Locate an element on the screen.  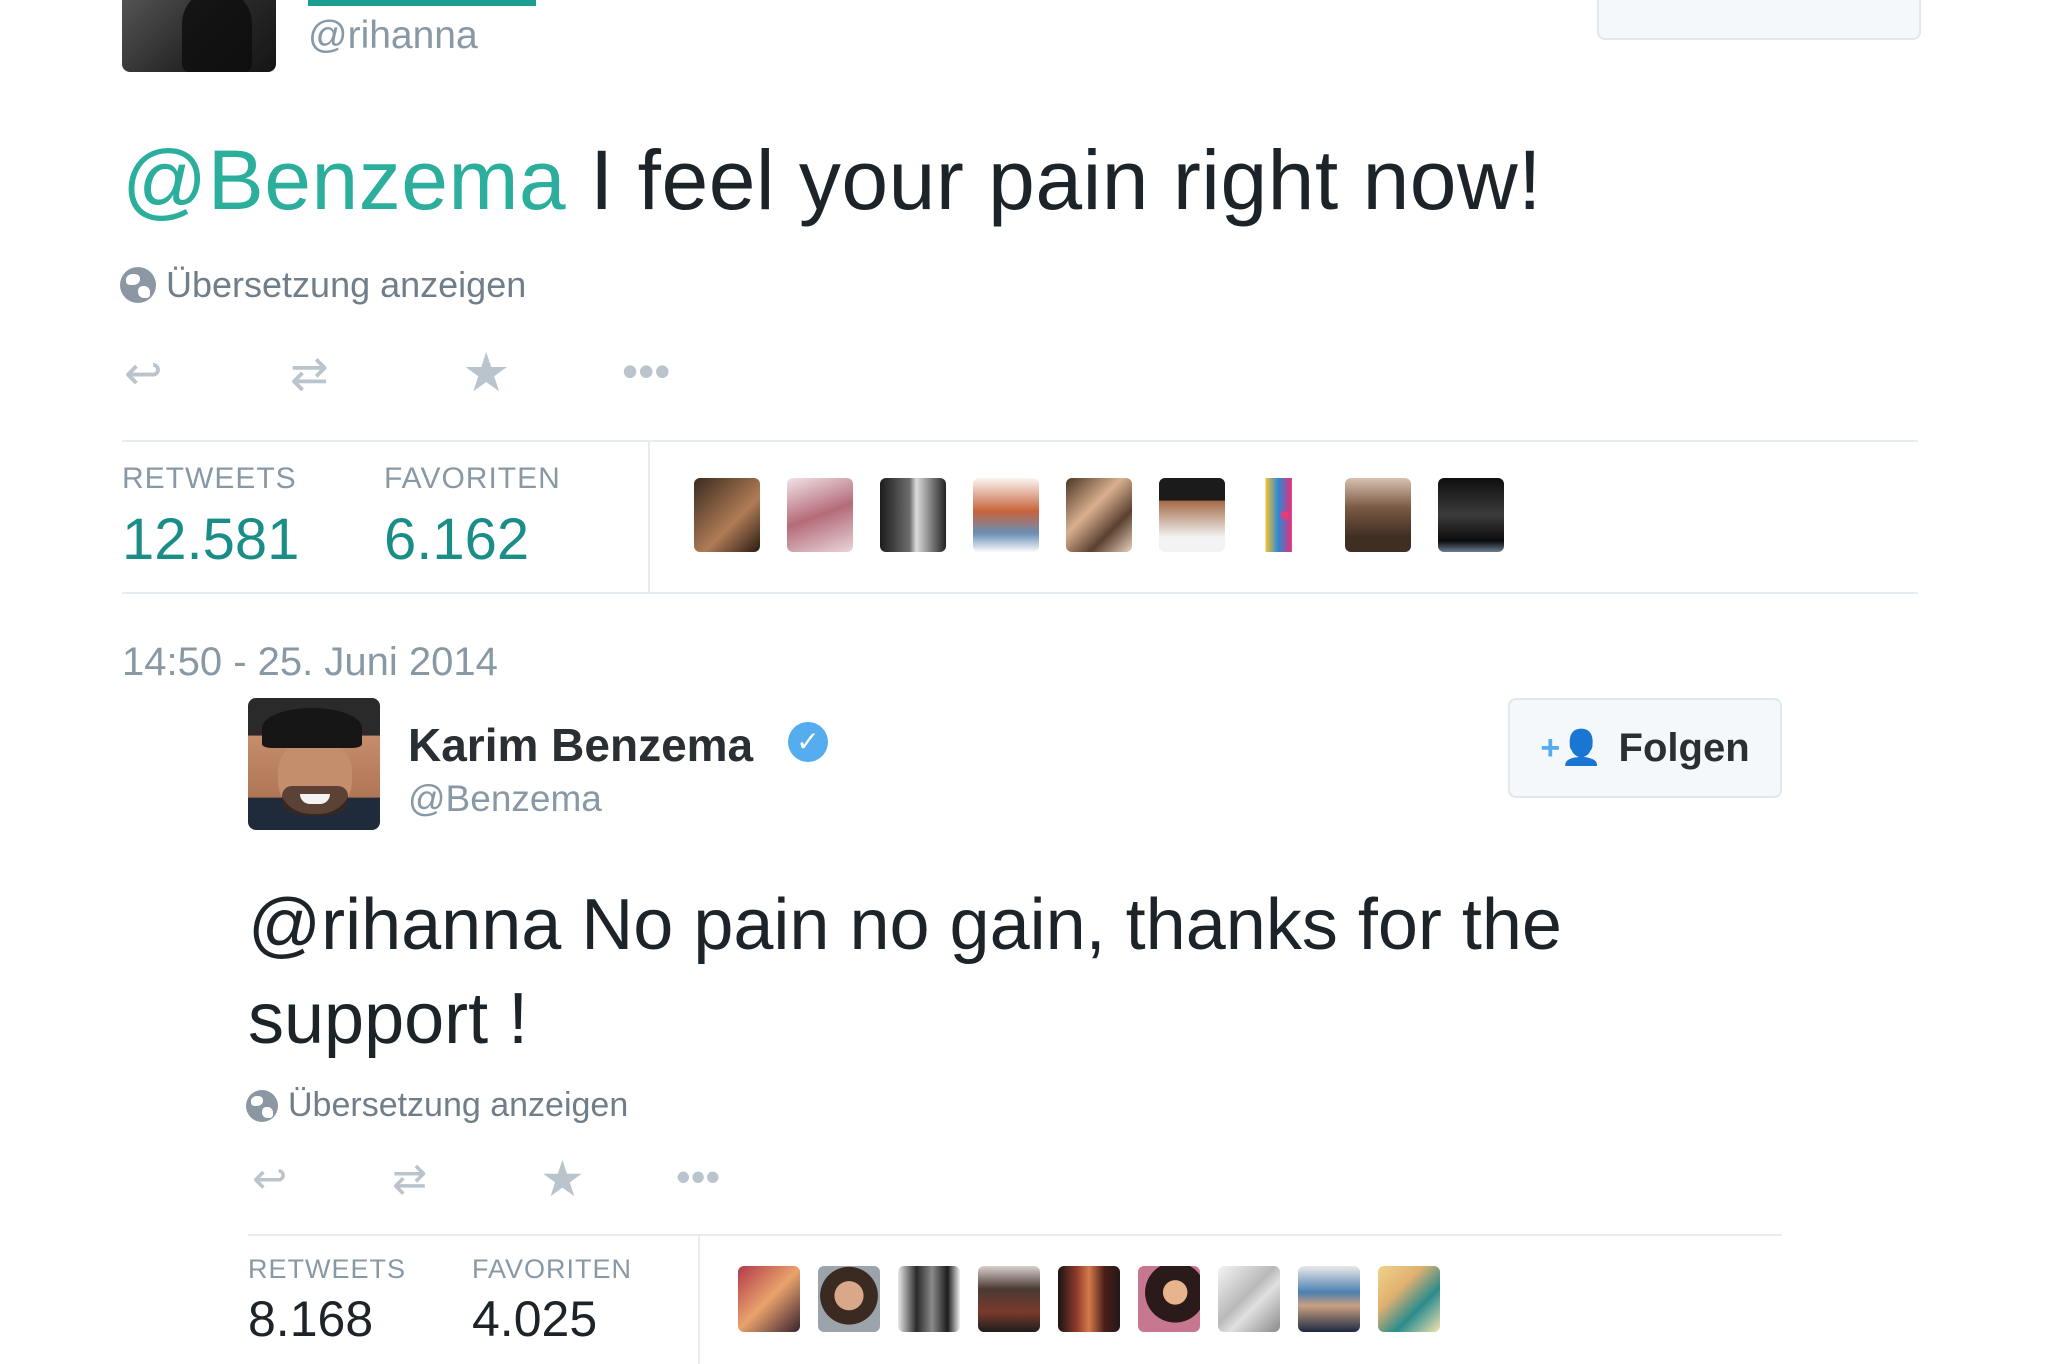
retweets-count: 12.581 is located at coordinates (210, 539).